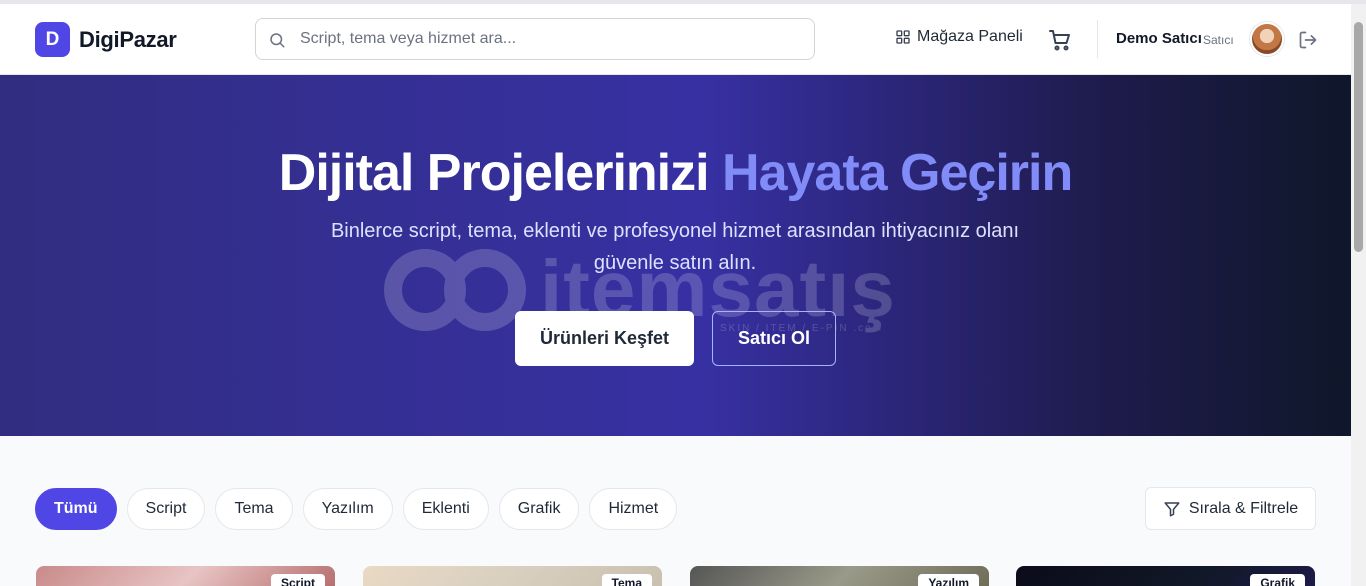  I want to click on filter-icon, so click(1172, 508).